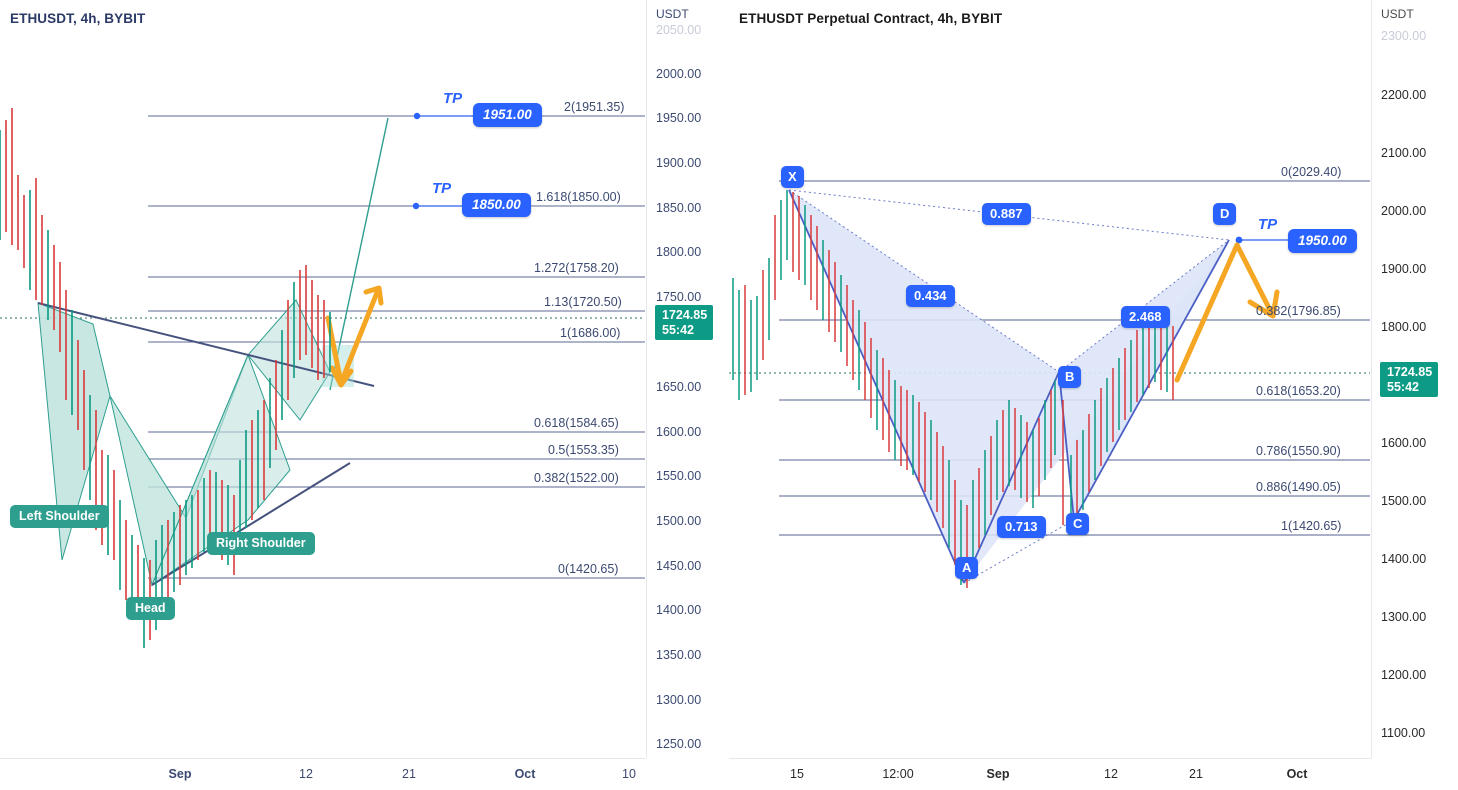 The width and height of the screenshot is (1458, 790). I want to click on left-price-tick: 1950.00, so click(679, 118).